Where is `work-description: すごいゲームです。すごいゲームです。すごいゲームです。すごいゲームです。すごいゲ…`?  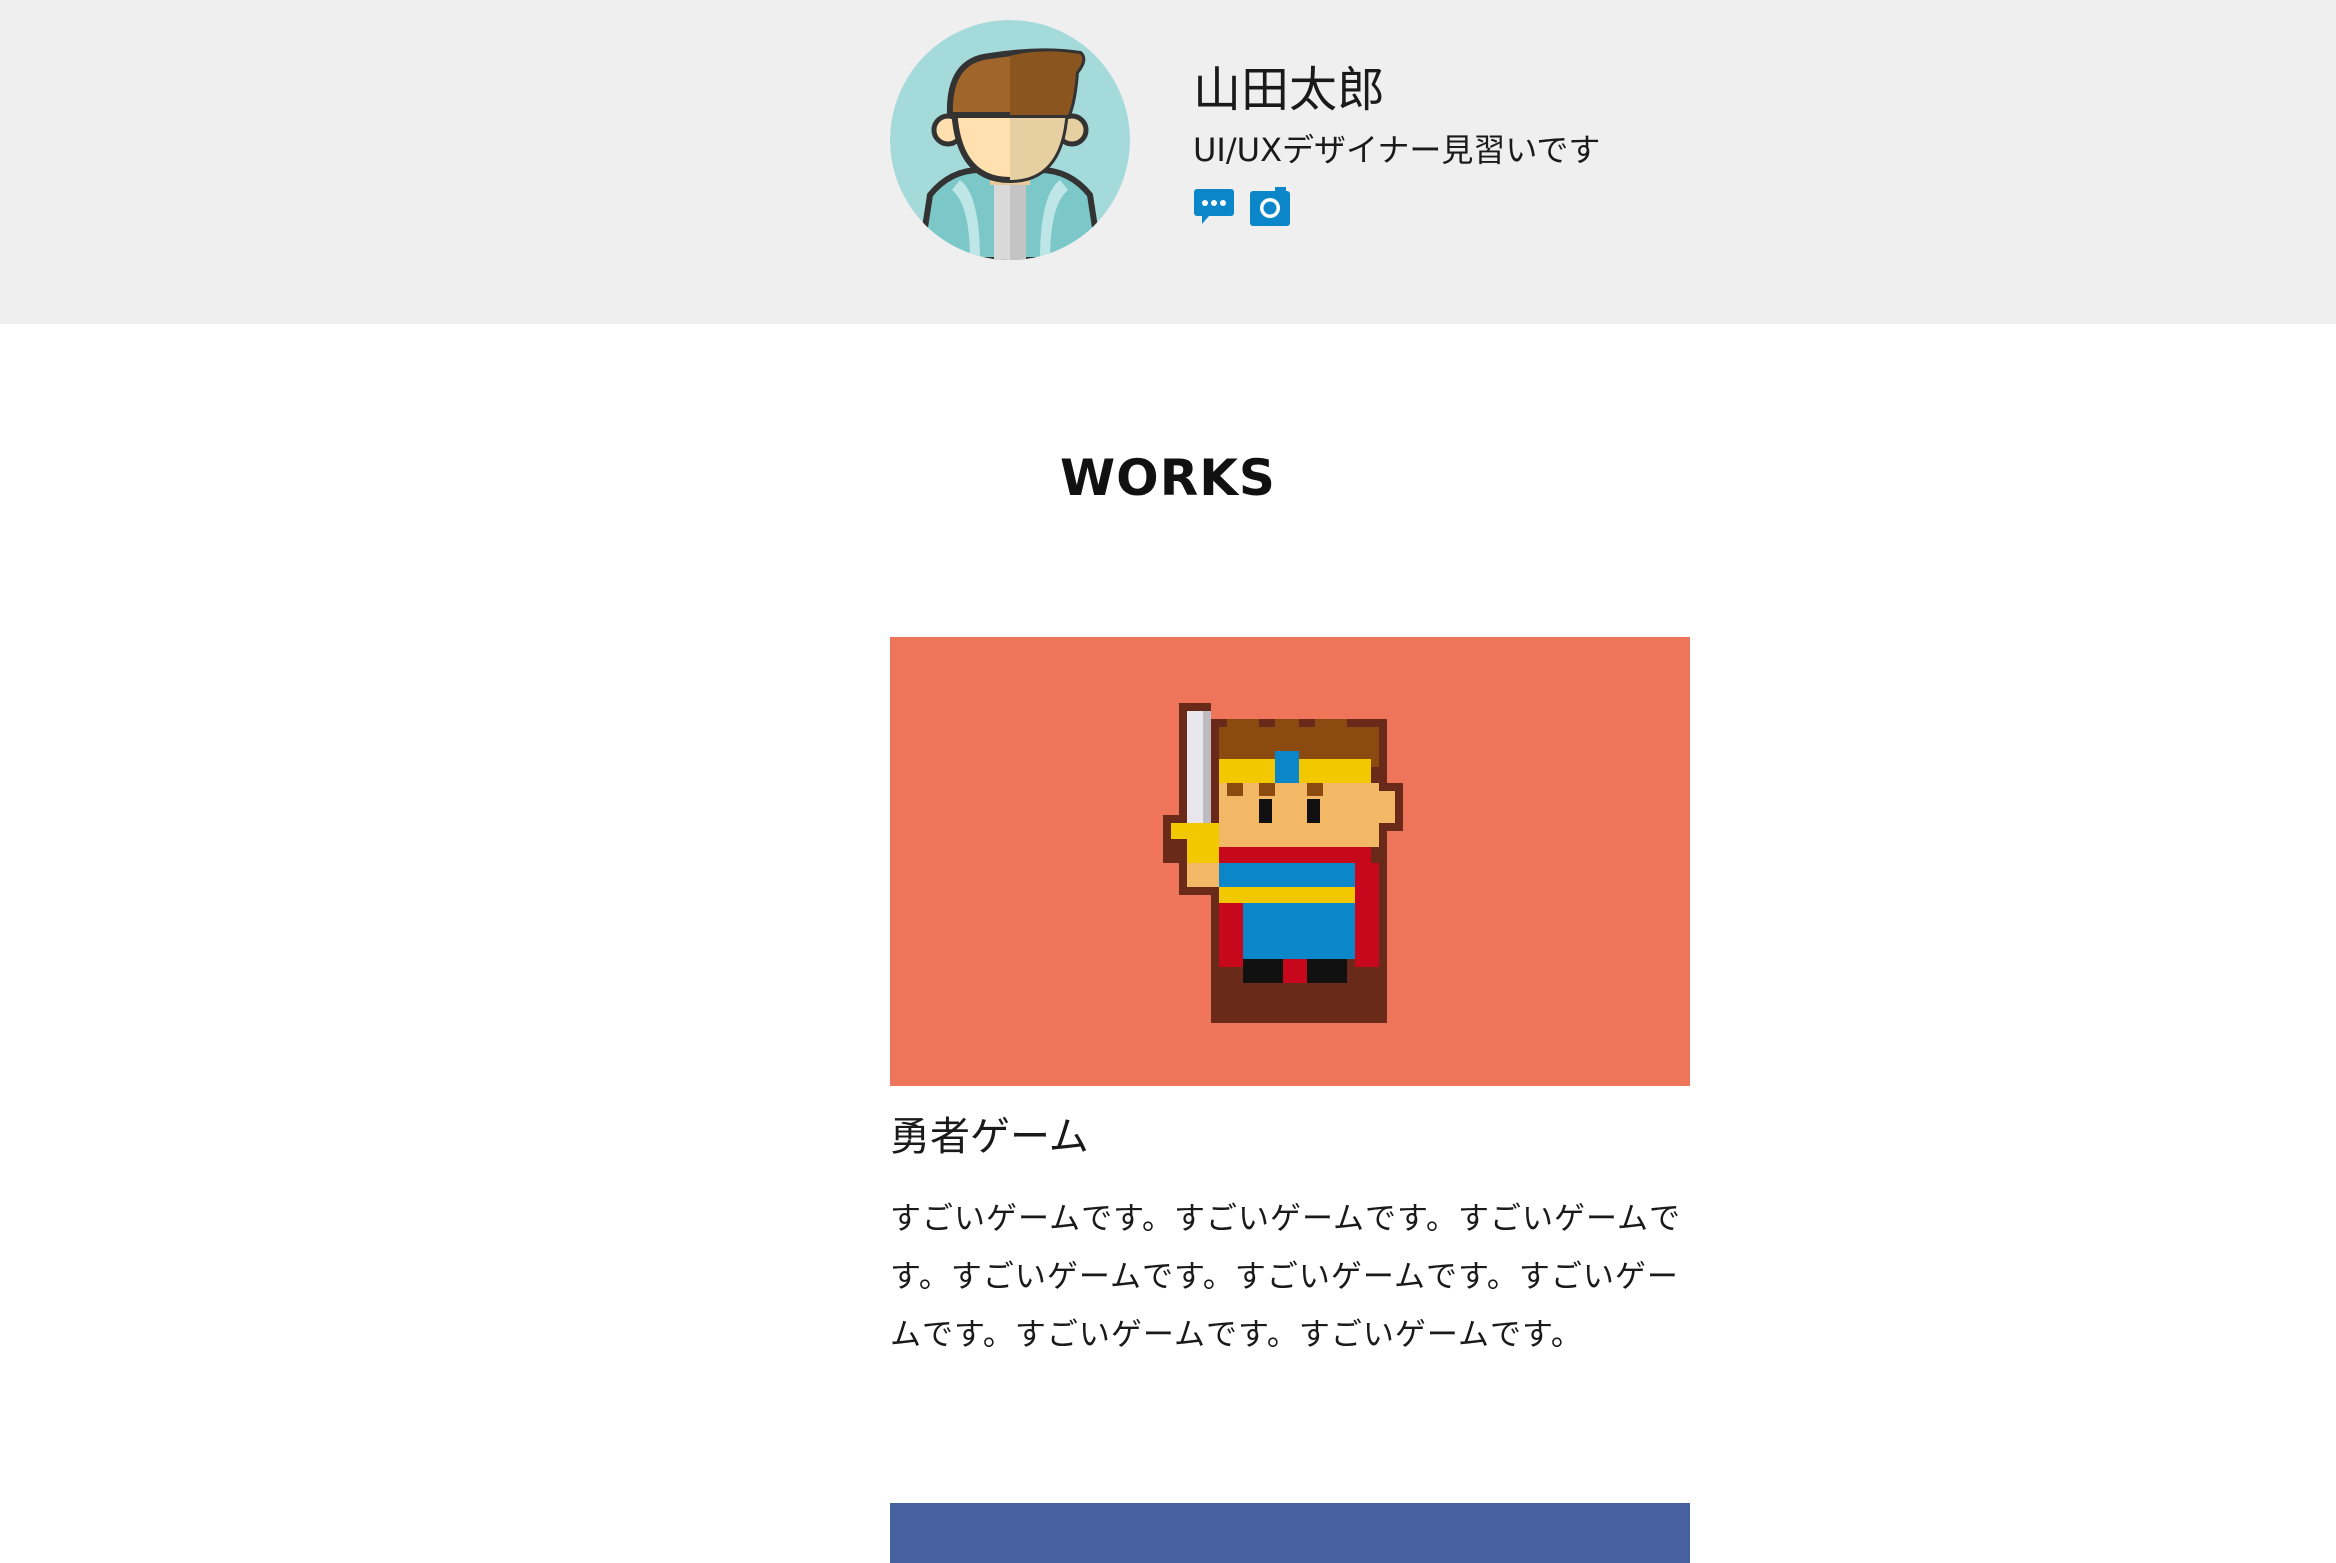
work-description: すごいゲームです。すごいゲームです。すごいゲームです。すごいゲームです。すごいゲ… is located at coordinates (1286, 1277).